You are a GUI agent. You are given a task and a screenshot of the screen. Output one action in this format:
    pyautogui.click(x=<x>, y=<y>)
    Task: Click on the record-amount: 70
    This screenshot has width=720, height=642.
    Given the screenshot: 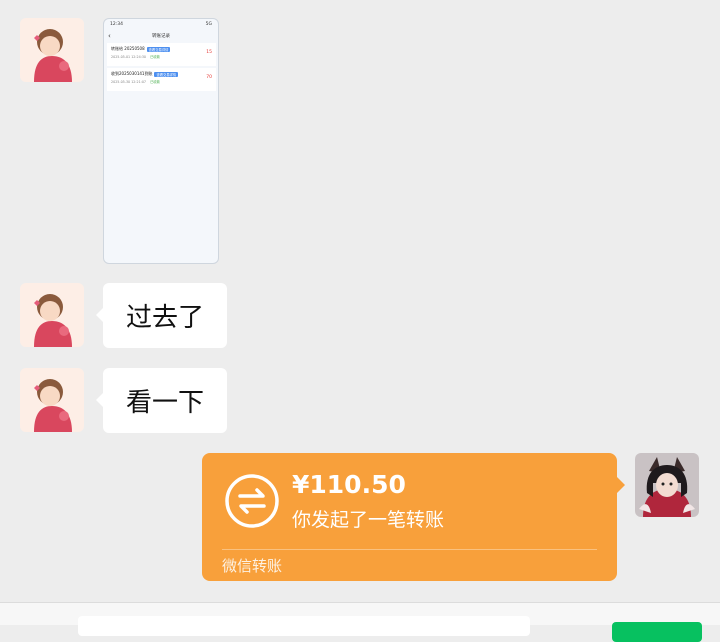 What is the action you would take?
    pyautogui.click(x=209, y=77)
    